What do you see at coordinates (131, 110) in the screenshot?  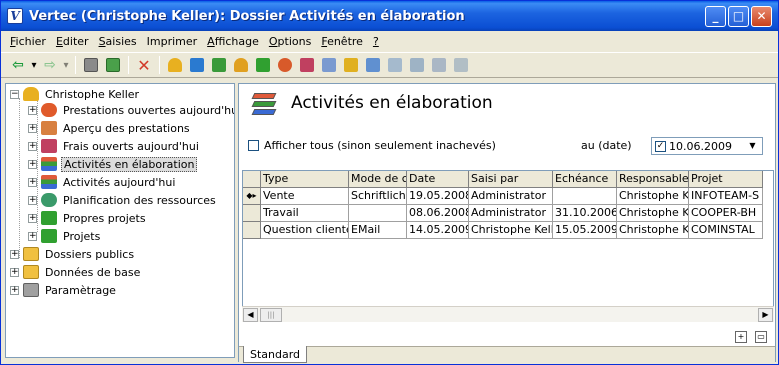 I see `tree-node-prestations-ouvertes: + Prestations ouvertes aujourd'hui` at bounding box center [131, 110].